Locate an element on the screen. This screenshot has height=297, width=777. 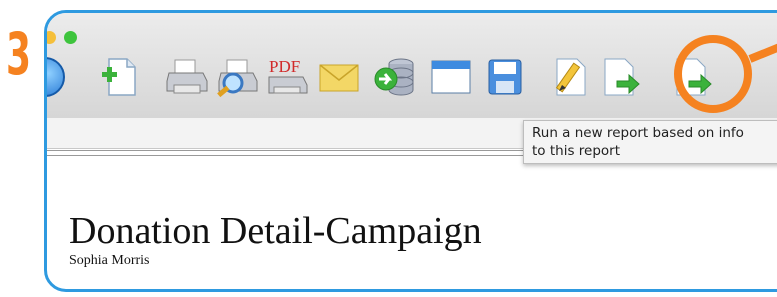
report-title: Donation Detail-Campaign is located at coordinates (275, 231).